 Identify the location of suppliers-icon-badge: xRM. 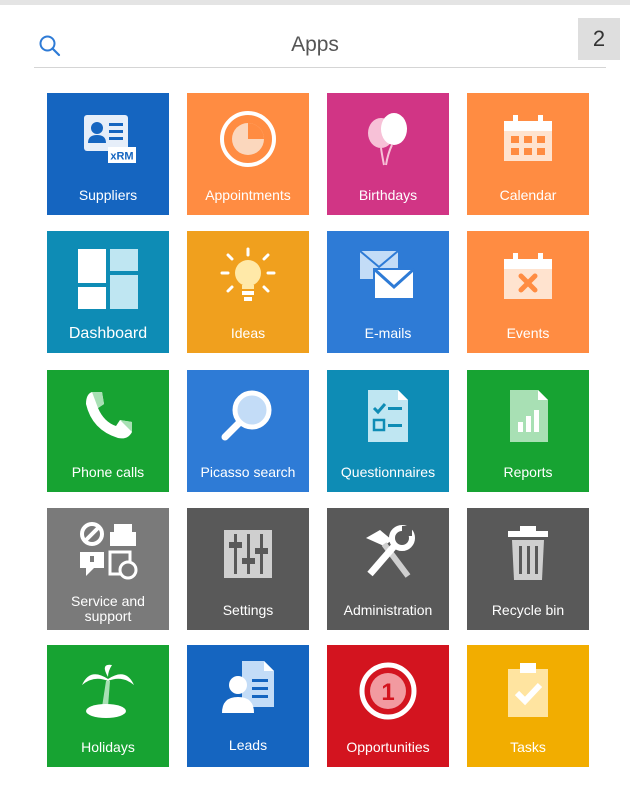
(121, 157).